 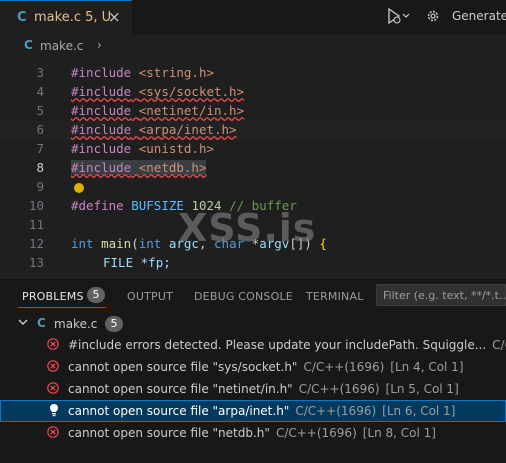 I want to click on include-path: <arpa/inet.h>, so click(x=187, y=129).